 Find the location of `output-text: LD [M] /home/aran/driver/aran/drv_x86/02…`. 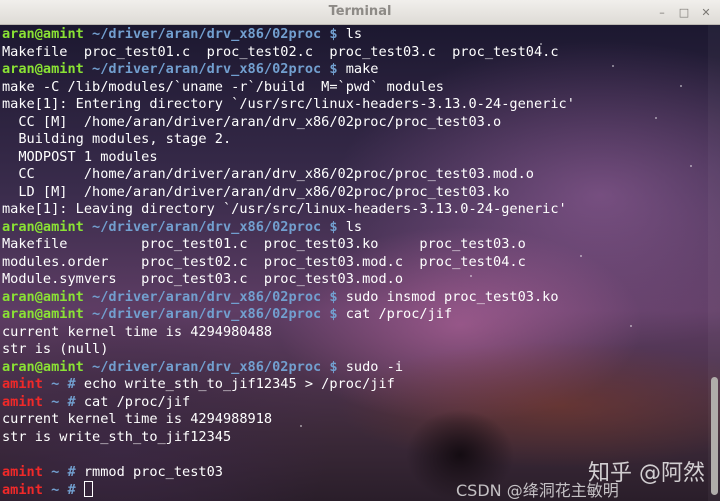

output-text: LD [M] /home/aran/driver/aran/drv_x86/02… is located at coordinates (256, 191).